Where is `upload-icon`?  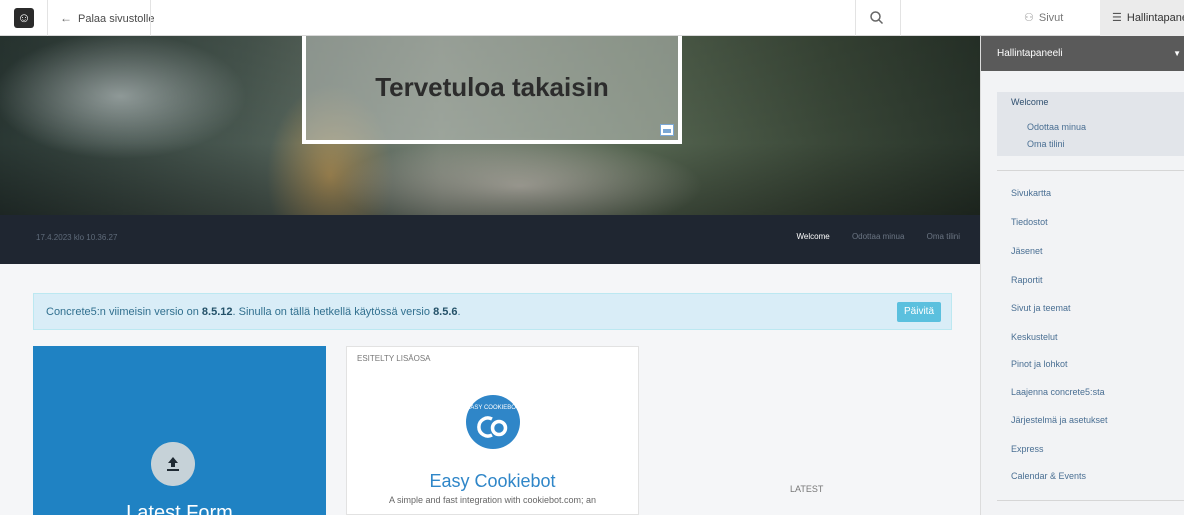
upload-icon is located at coordinates (173, 464).